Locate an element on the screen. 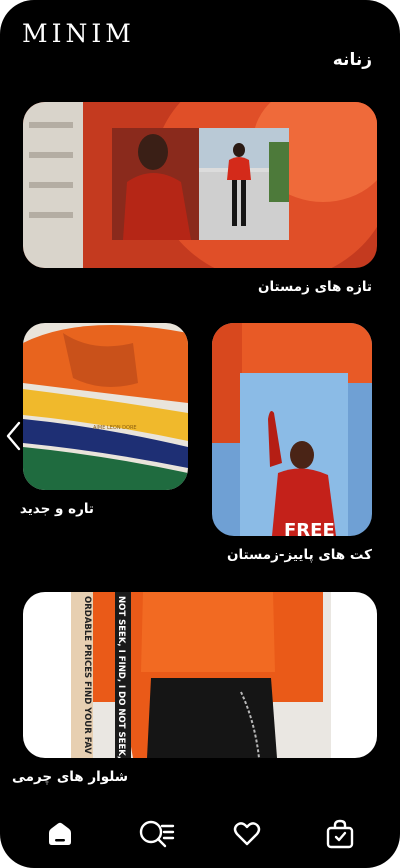  heart-icon is located at coordinates (247, 834).